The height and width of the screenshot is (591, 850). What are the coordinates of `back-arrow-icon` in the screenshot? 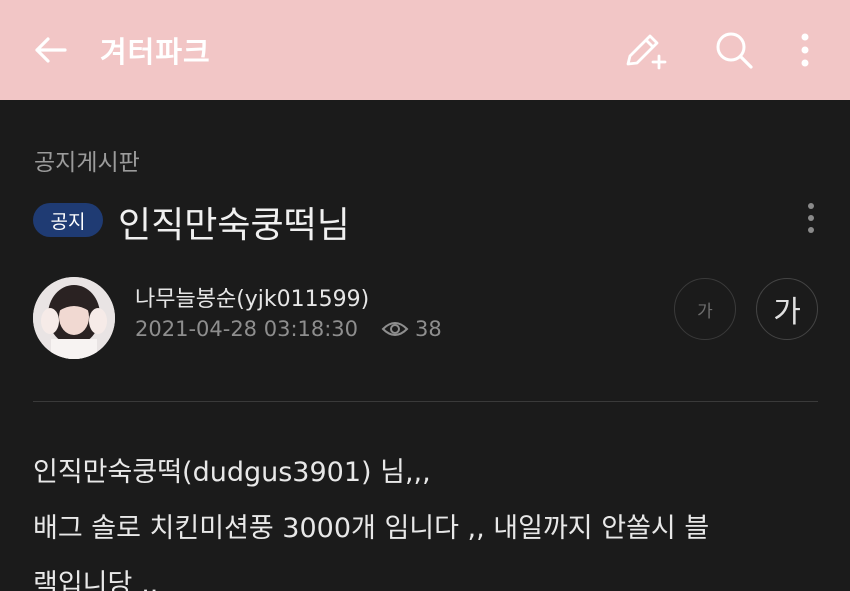 It's located at (51, 50).